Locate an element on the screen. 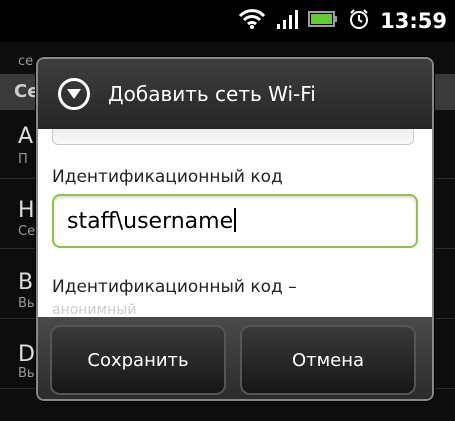  anonymous-identity-label-continued: анонимный is located at coordinates (94, 310).